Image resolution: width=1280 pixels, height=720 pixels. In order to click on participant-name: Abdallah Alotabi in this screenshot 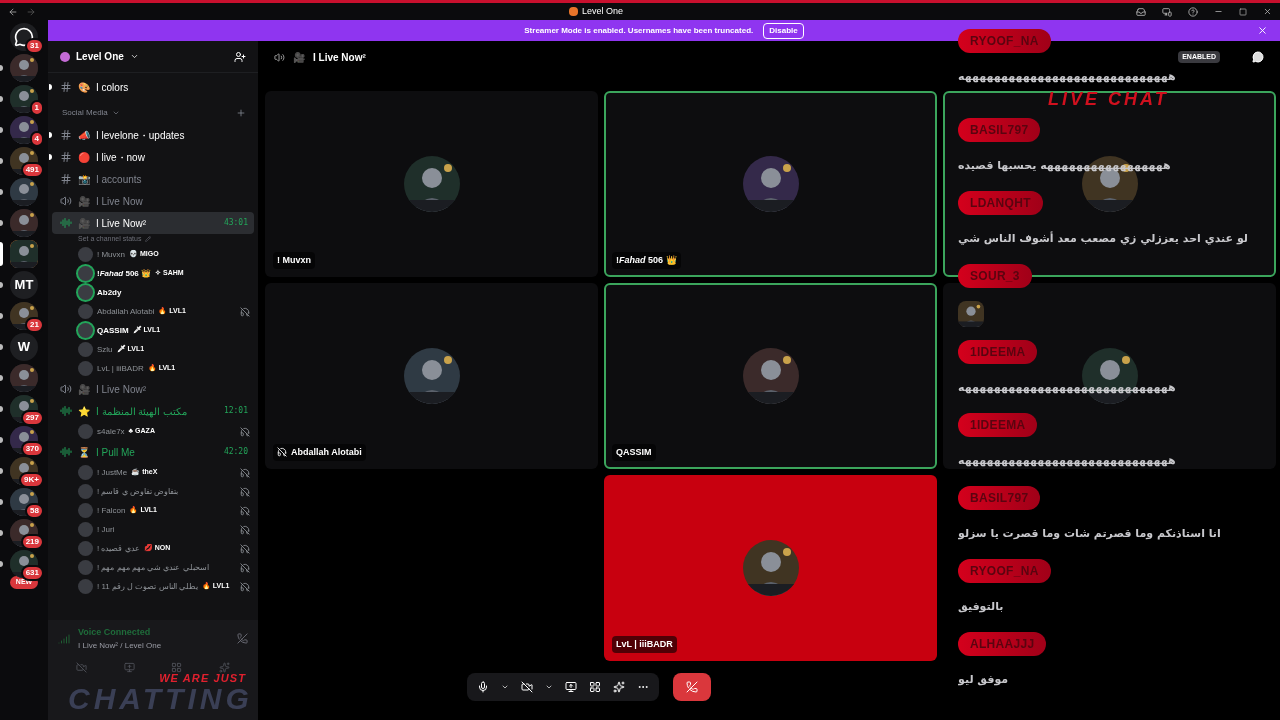, I will do `click(326, 452)`.